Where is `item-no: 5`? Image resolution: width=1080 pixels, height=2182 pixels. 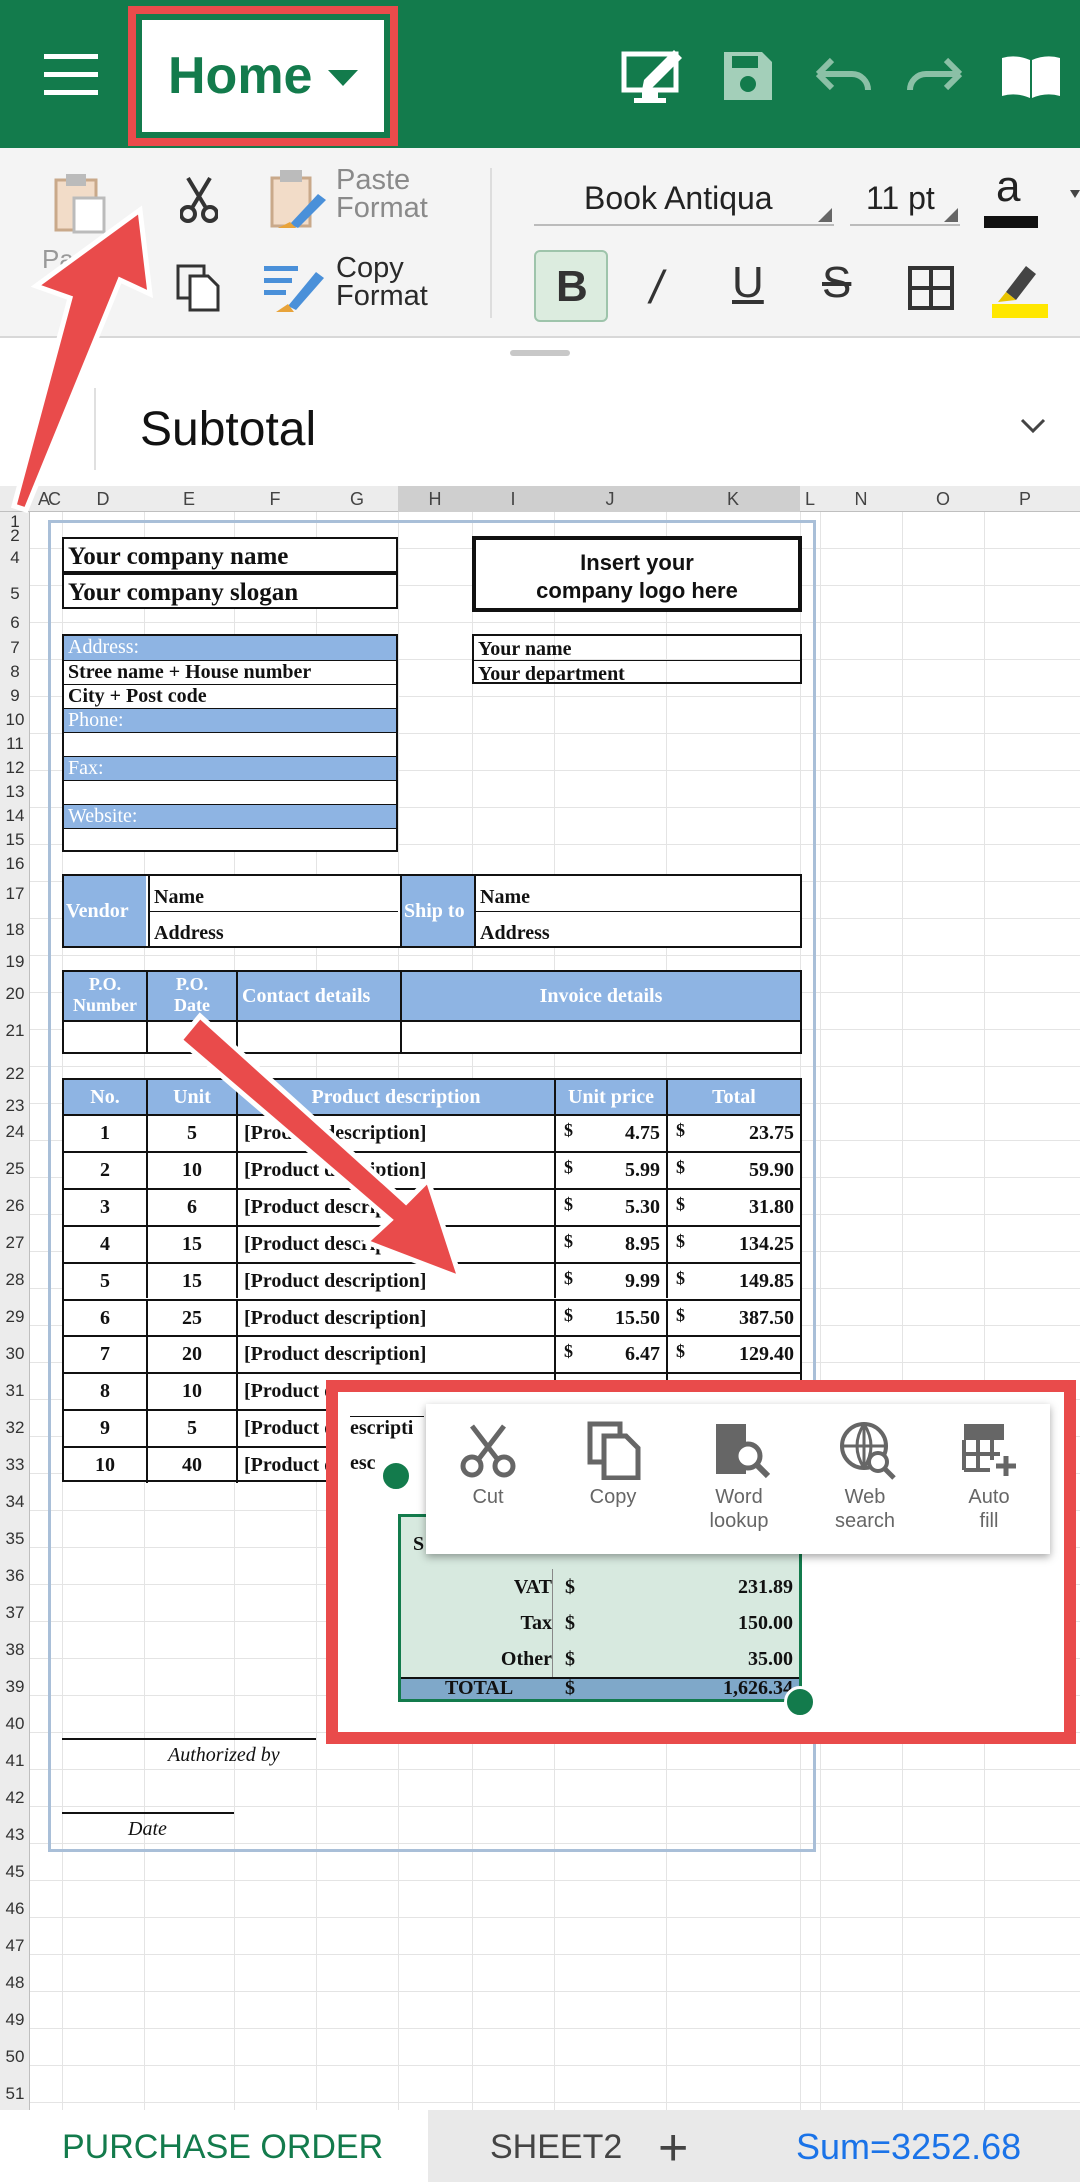
item-no: 5 is located at coordinates (105, 1281).